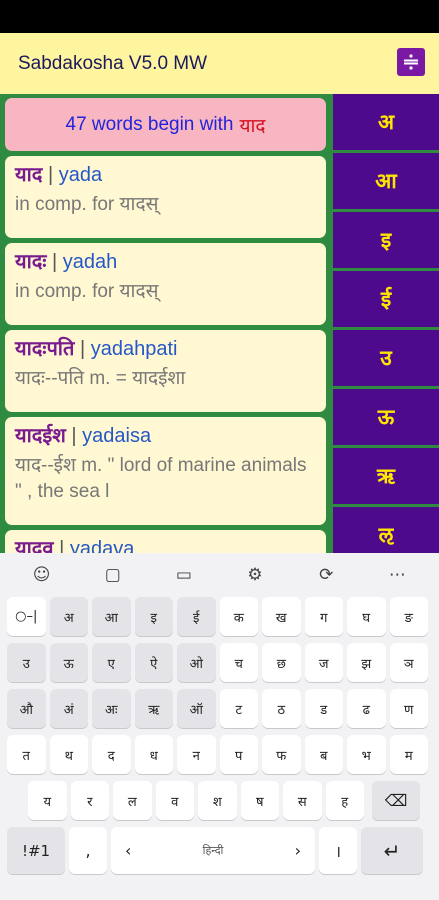 The image size is (439, 900). What do you see at coordinates (111, 616) in the screenshot?
I see `key: आ` at bounding box center [111, 616].